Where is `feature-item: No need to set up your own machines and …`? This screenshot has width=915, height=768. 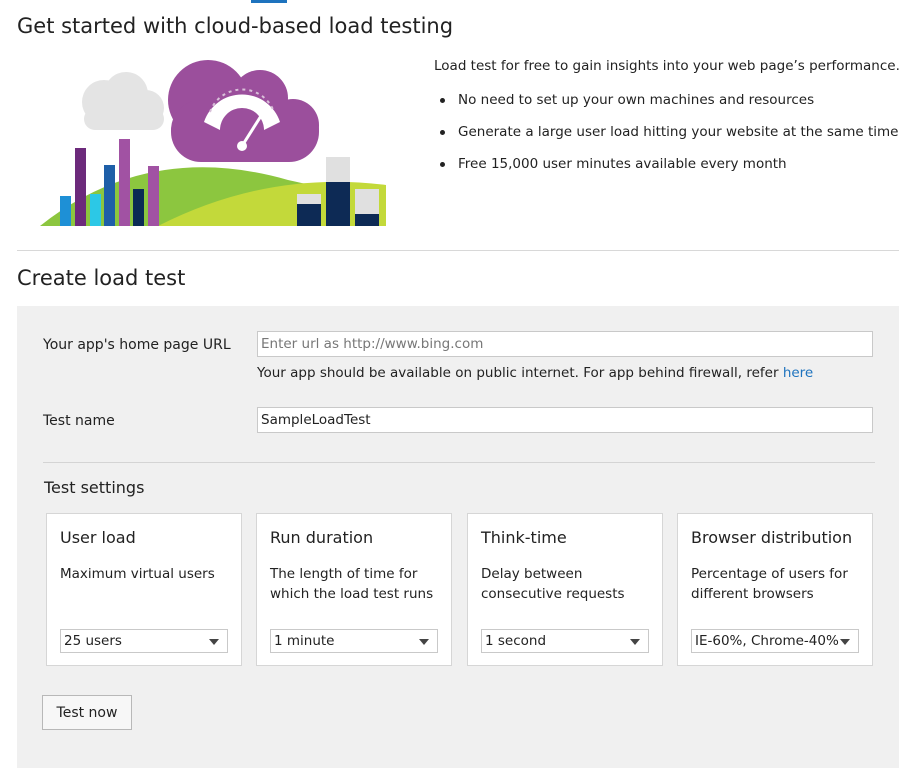 feature-item: No need to set up your own machines and … is located at coordinates (669, 106).